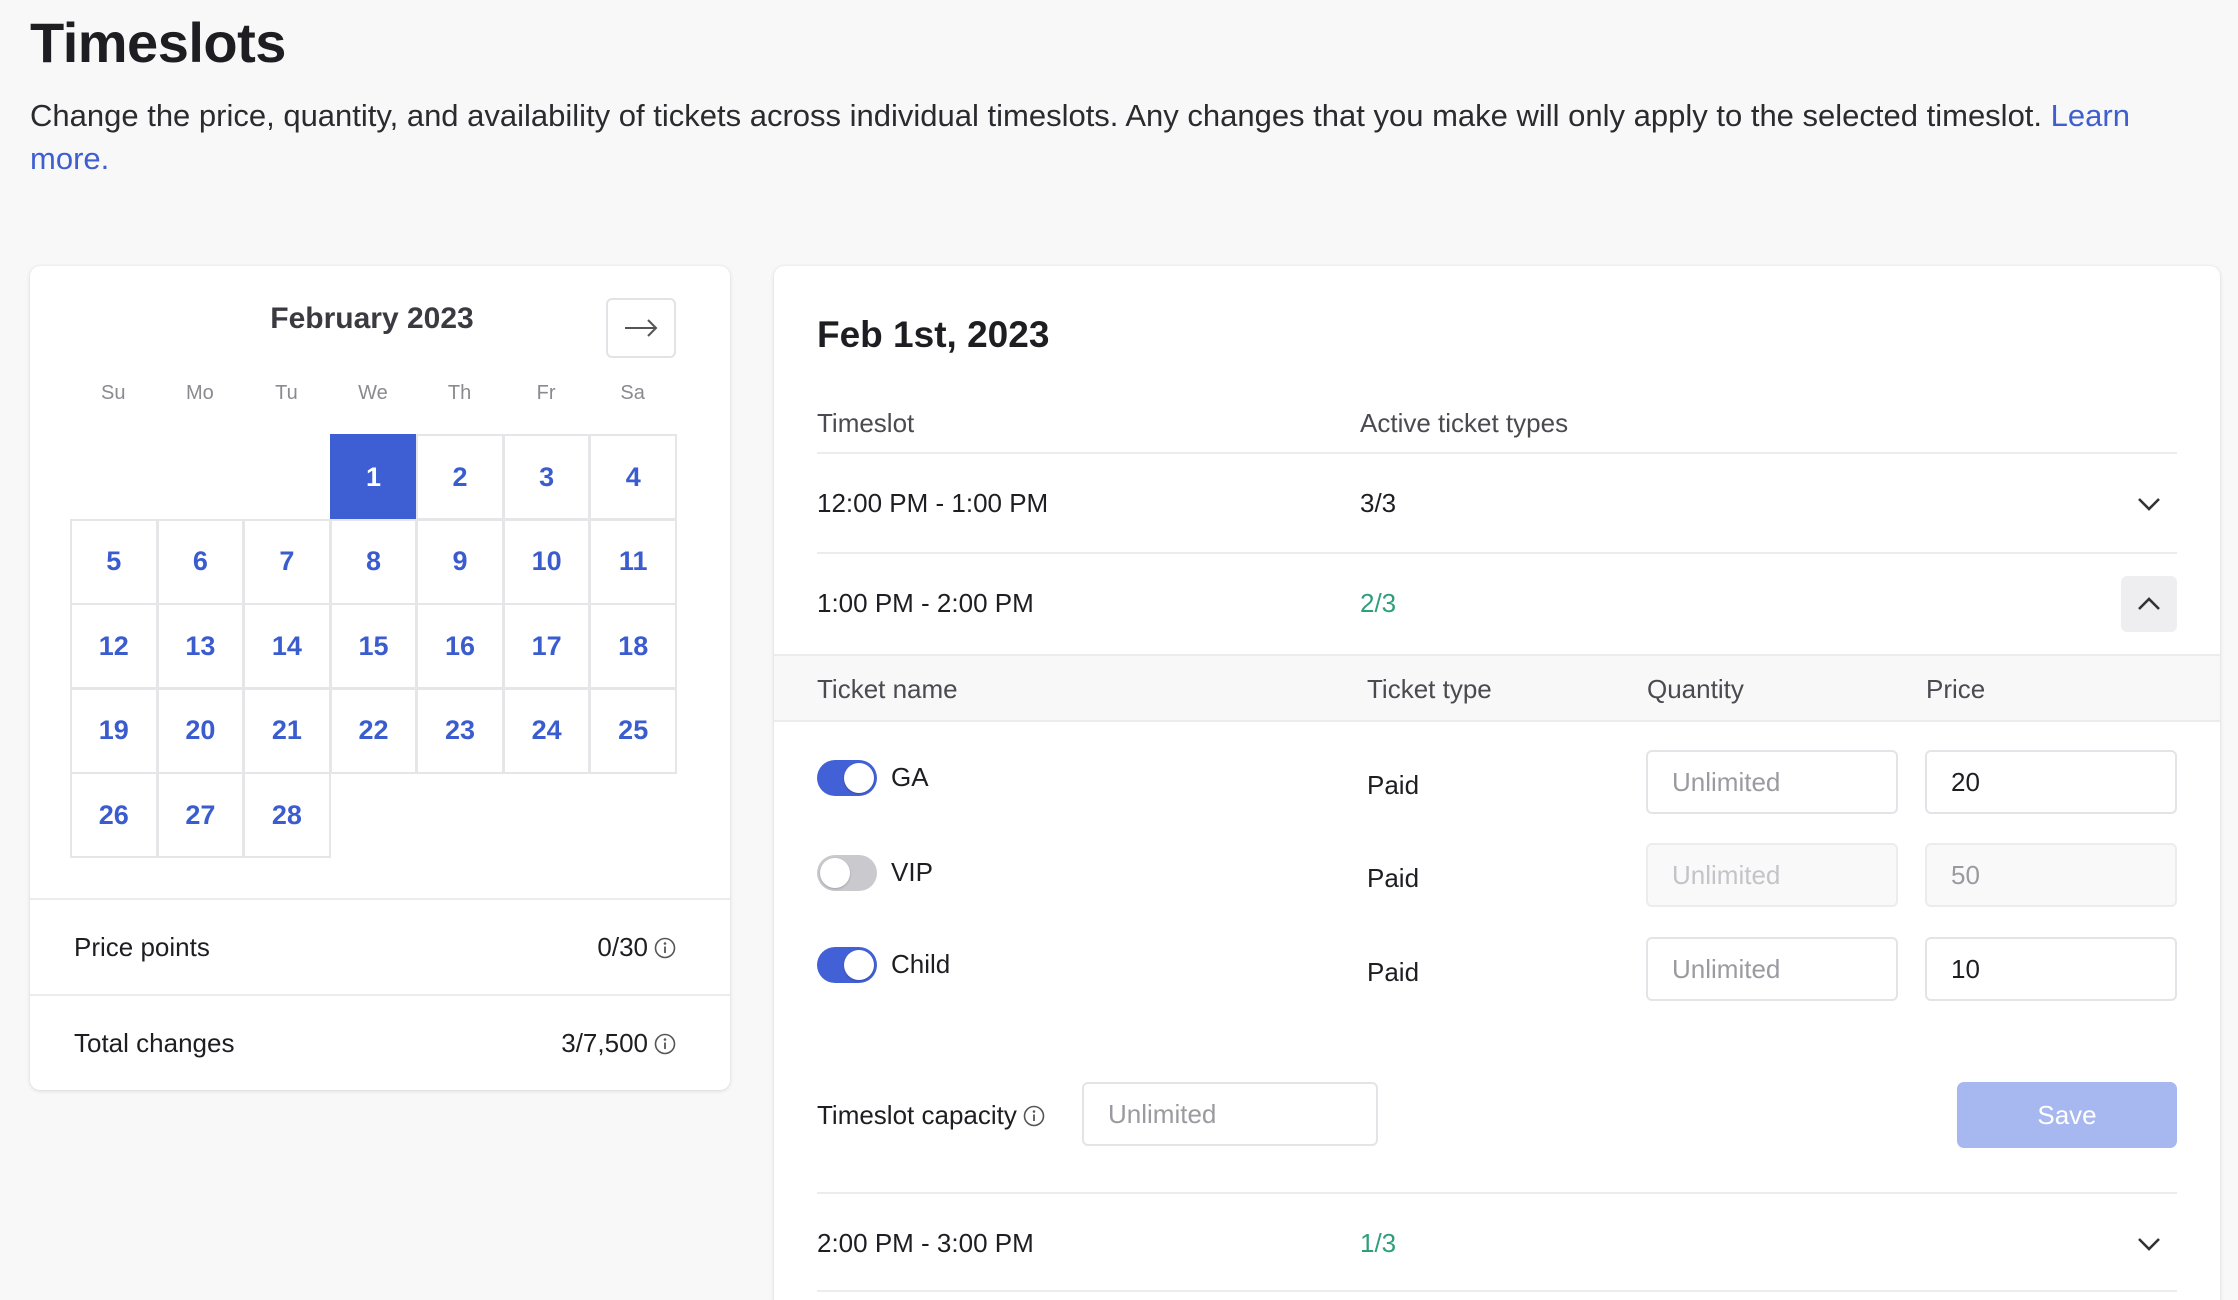 The height and width of the screenshot is (1300, 2238). I want to click on weekday-header: Su Mo Tu We Th Fr Sa, so click(373, 393).